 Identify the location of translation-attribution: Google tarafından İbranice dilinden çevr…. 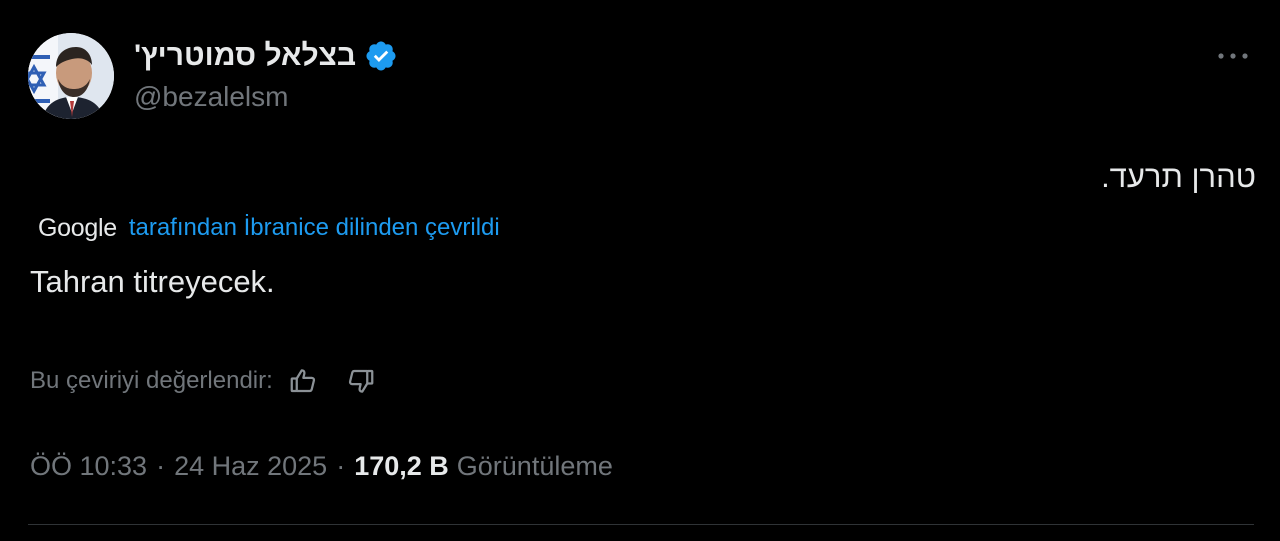
(269, 228).